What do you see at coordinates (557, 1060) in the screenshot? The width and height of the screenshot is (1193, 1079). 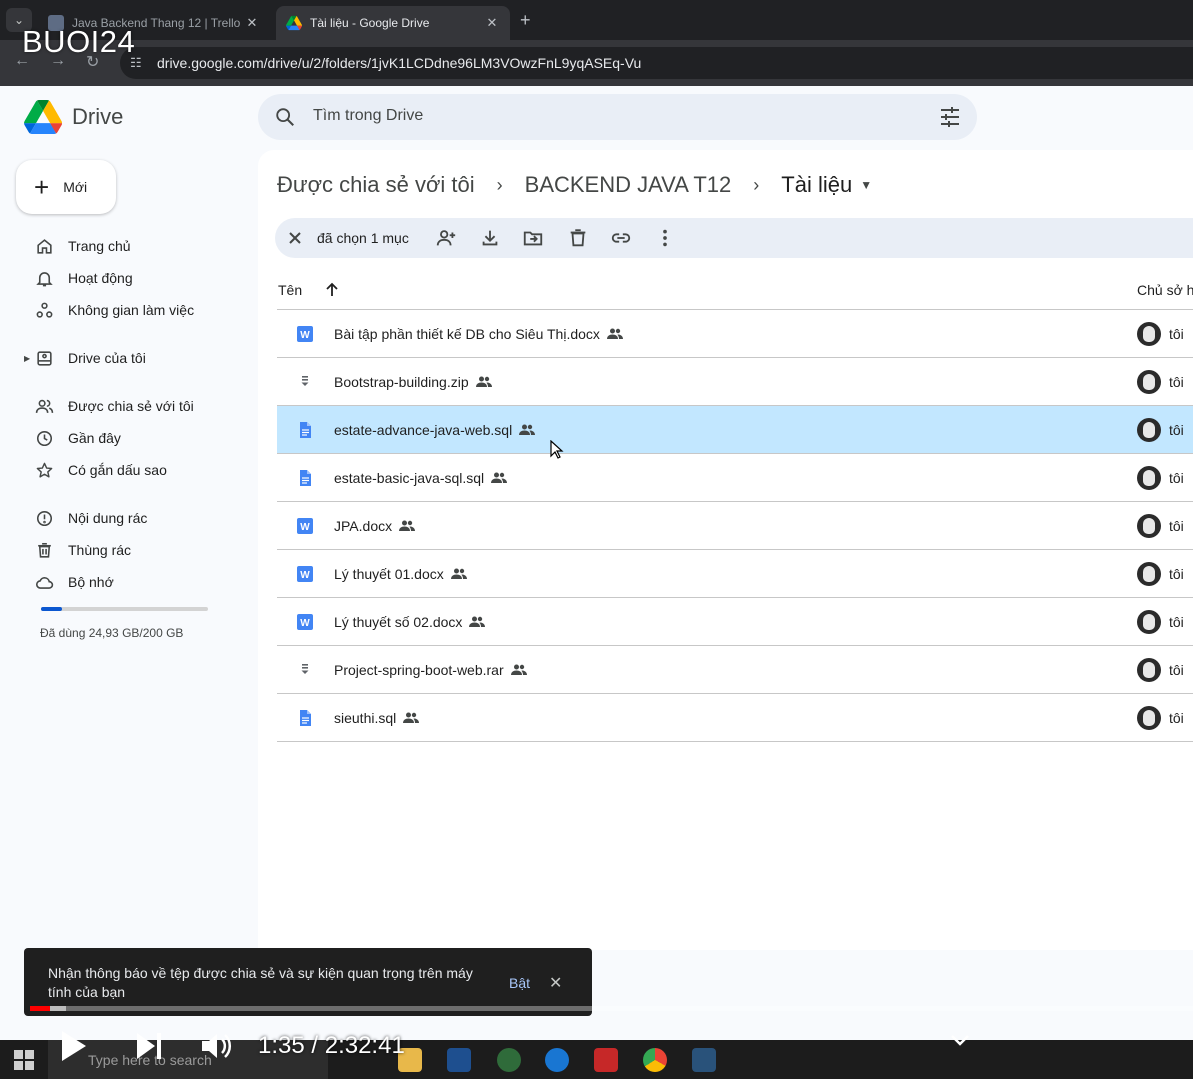 I see `zoom-icon` at bounding box center [557, 1060].